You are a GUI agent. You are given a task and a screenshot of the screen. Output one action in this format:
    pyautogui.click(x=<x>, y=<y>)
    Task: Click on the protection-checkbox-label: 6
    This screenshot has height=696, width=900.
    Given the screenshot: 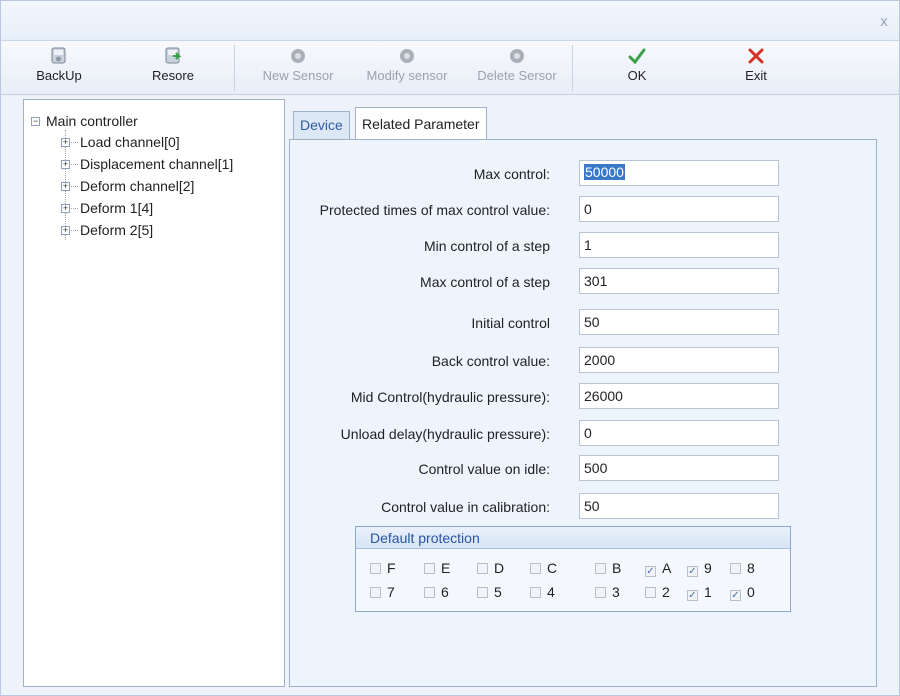 What is the action you would take?
    pyautogui.click(x=445, y=592)
    